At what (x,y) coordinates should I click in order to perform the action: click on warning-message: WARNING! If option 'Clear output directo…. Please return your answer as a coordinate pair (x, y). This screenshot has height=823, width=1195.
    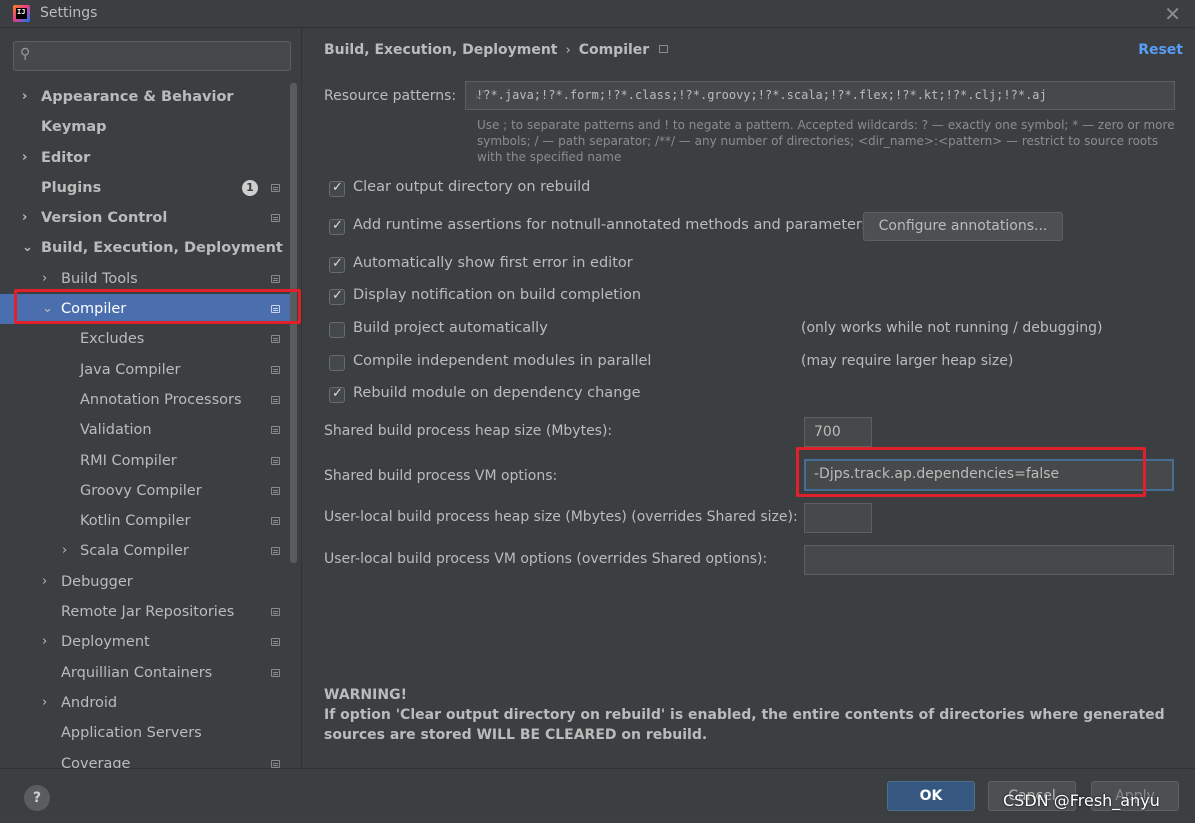
    Looking at the image, I should click on (754, 715).